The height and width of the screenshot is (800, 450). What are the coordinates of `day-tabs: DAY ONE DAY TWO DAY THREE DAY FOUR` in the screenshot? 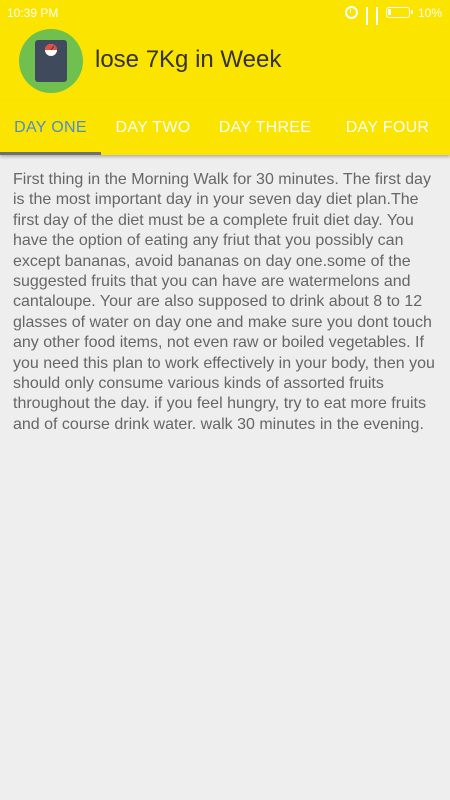 It's located at (225, 127).